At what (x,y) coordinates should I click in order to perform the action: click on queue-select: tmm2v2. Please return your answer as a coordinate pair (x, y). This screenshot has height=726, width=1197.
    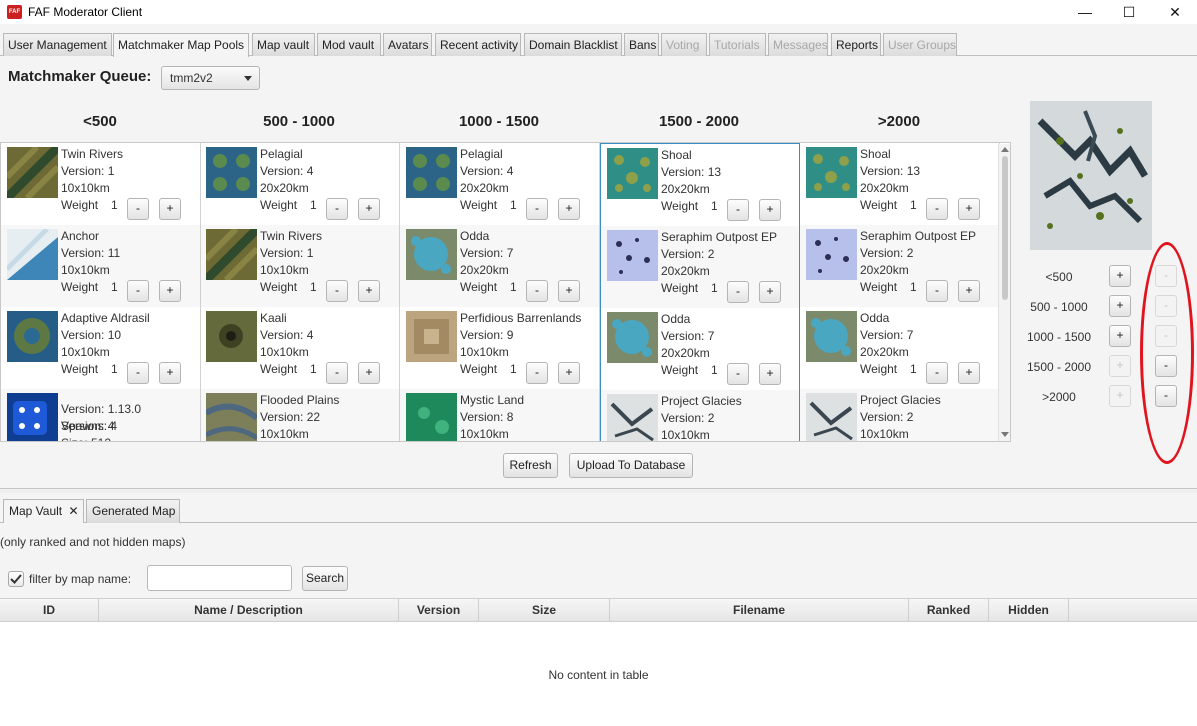
    Looking at the image, I should click on (210, 78).